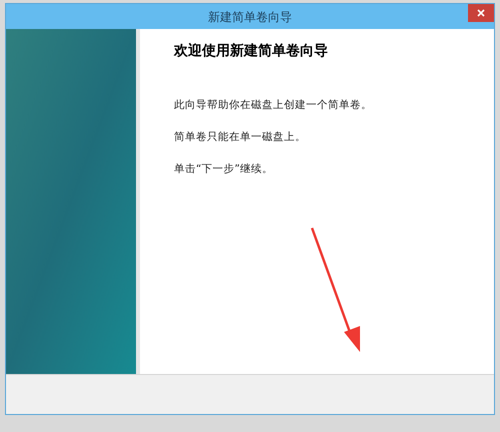  Describe the element at coordinates (250, 17) in the screenshot. I see `window-title: 新建简单卷向导` at that location.